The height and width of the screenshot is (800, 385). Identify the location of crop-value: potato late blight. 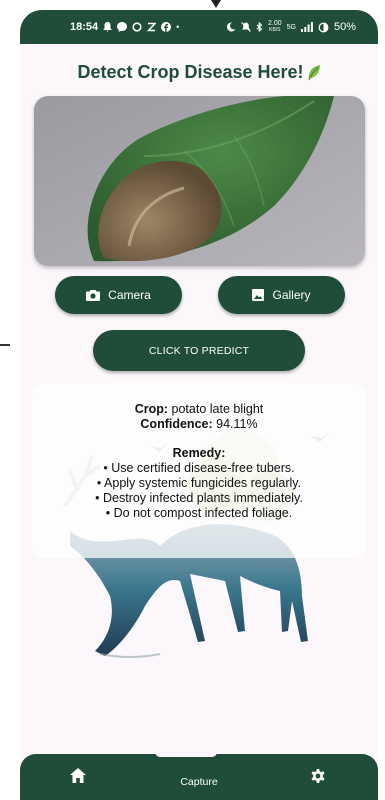
(217, 409).